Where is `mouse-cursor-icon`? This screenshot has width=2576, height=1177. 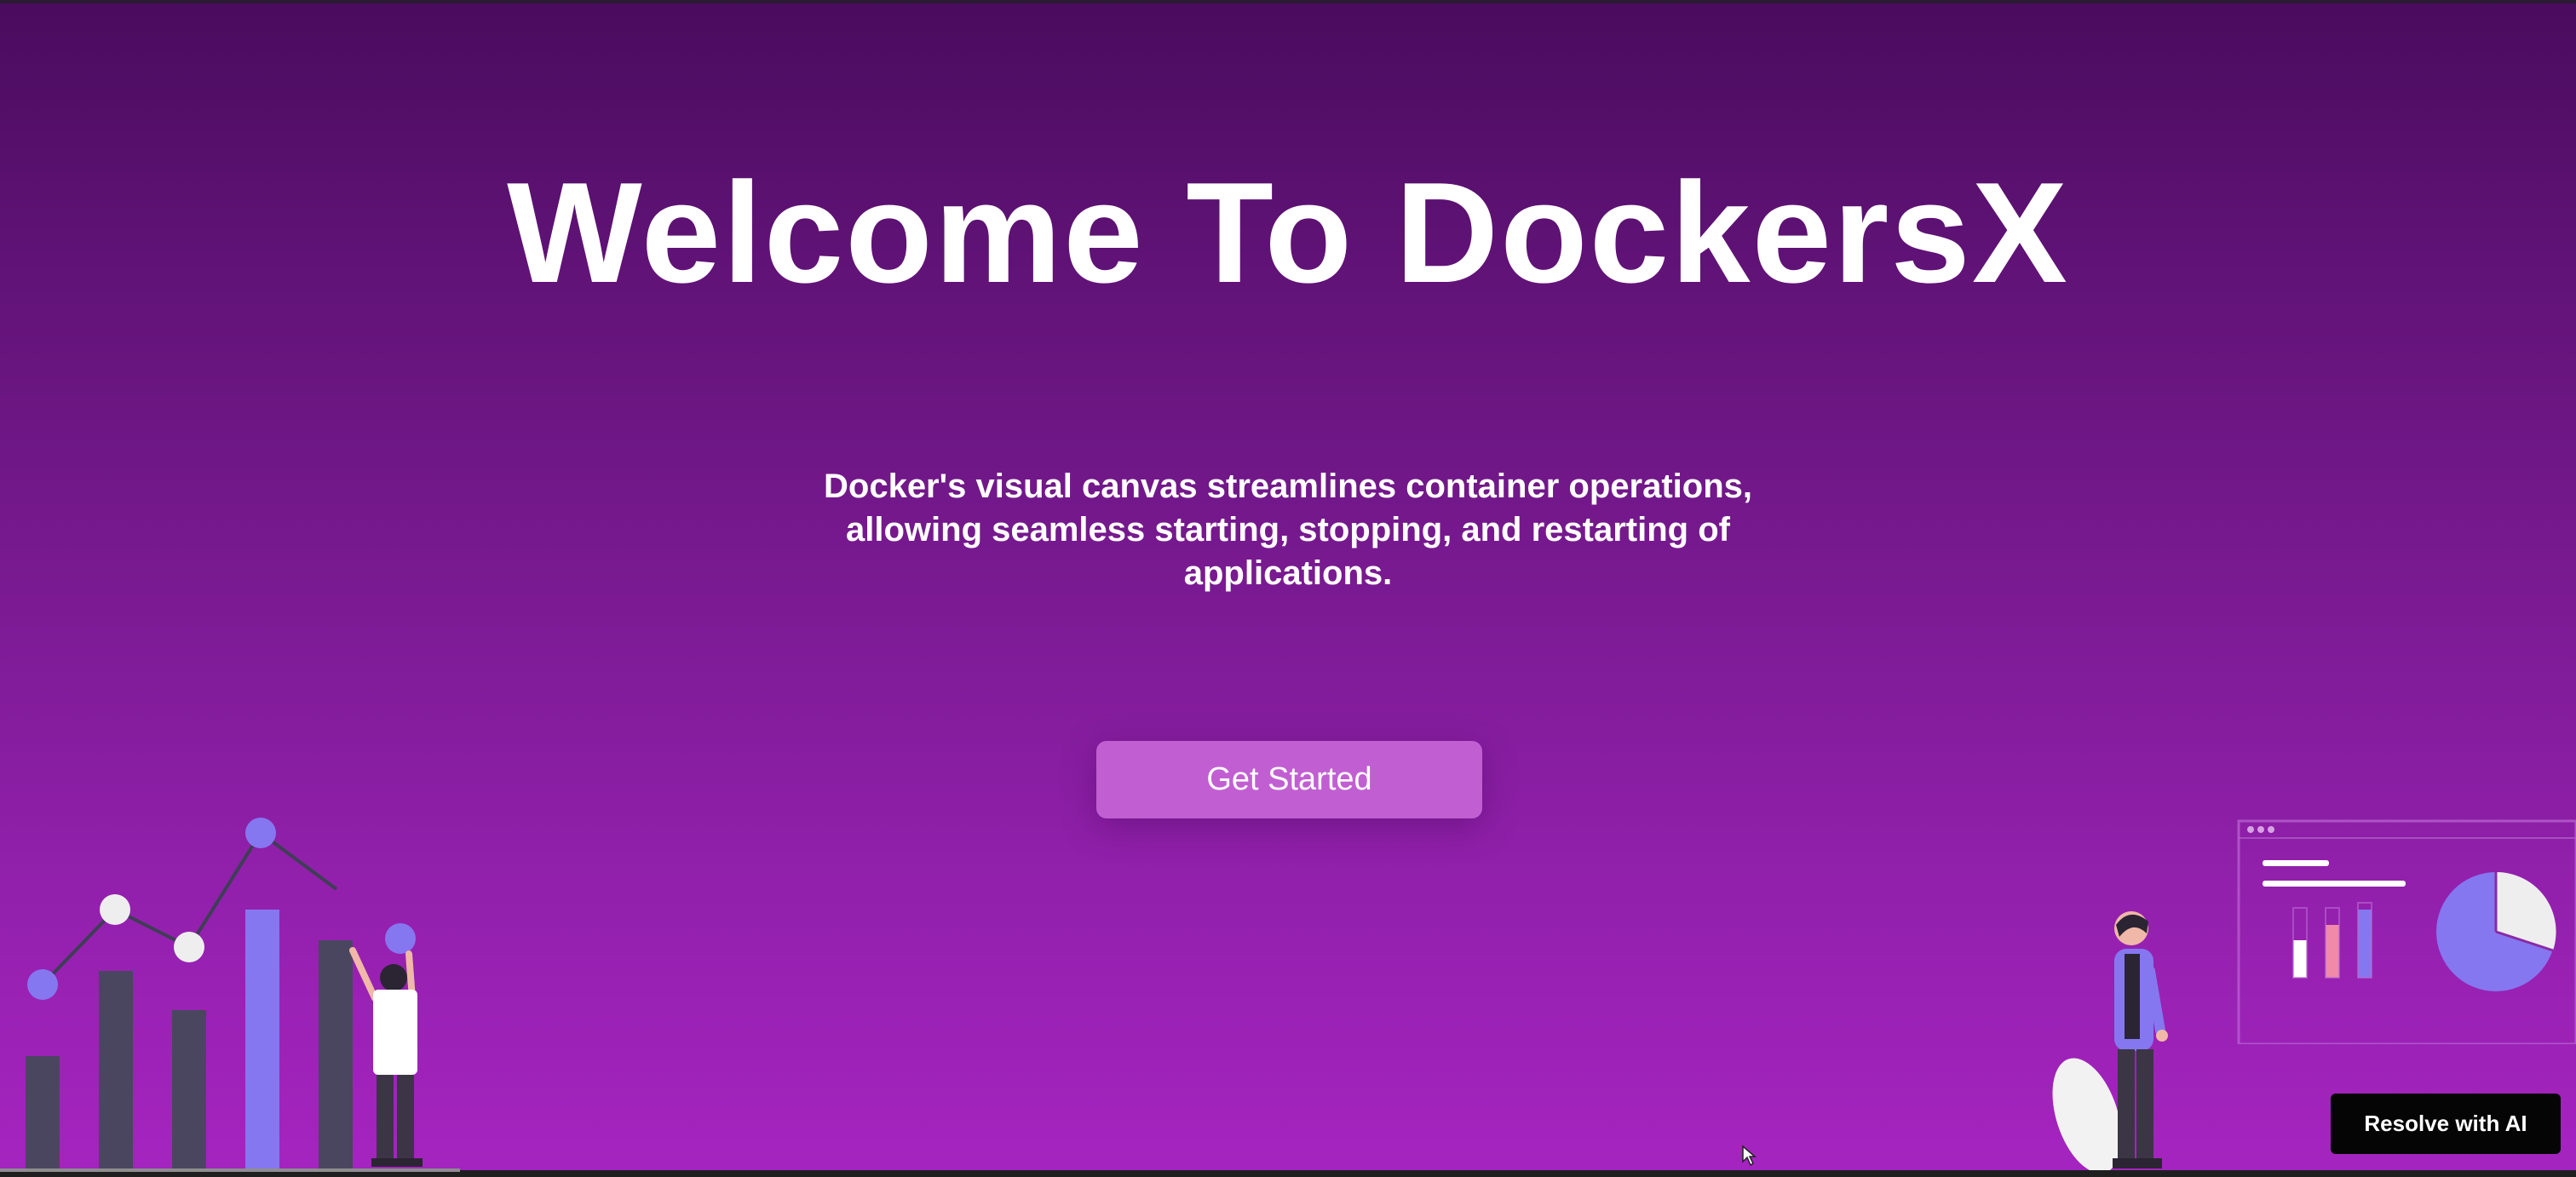 mouse-cursor-icon is located at coordinates (1749, 1156).